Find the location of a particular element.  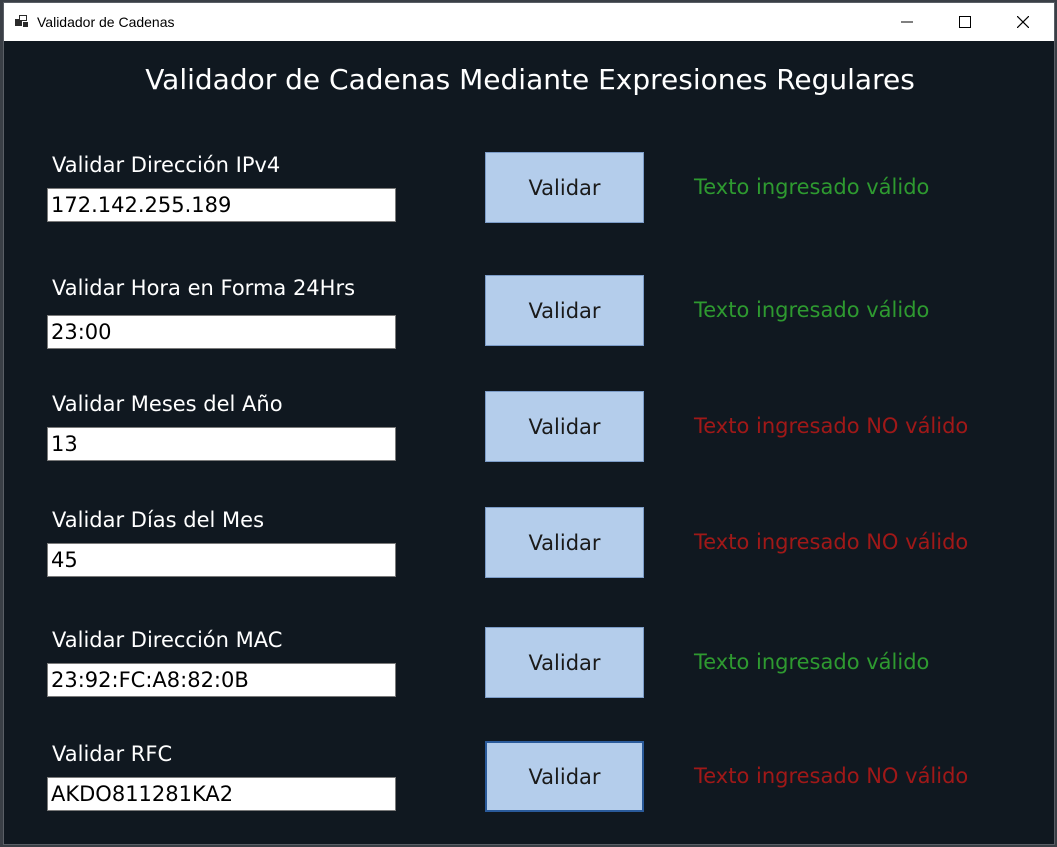

validate-rfc-button: Validar is located at coordinates (564, 776).